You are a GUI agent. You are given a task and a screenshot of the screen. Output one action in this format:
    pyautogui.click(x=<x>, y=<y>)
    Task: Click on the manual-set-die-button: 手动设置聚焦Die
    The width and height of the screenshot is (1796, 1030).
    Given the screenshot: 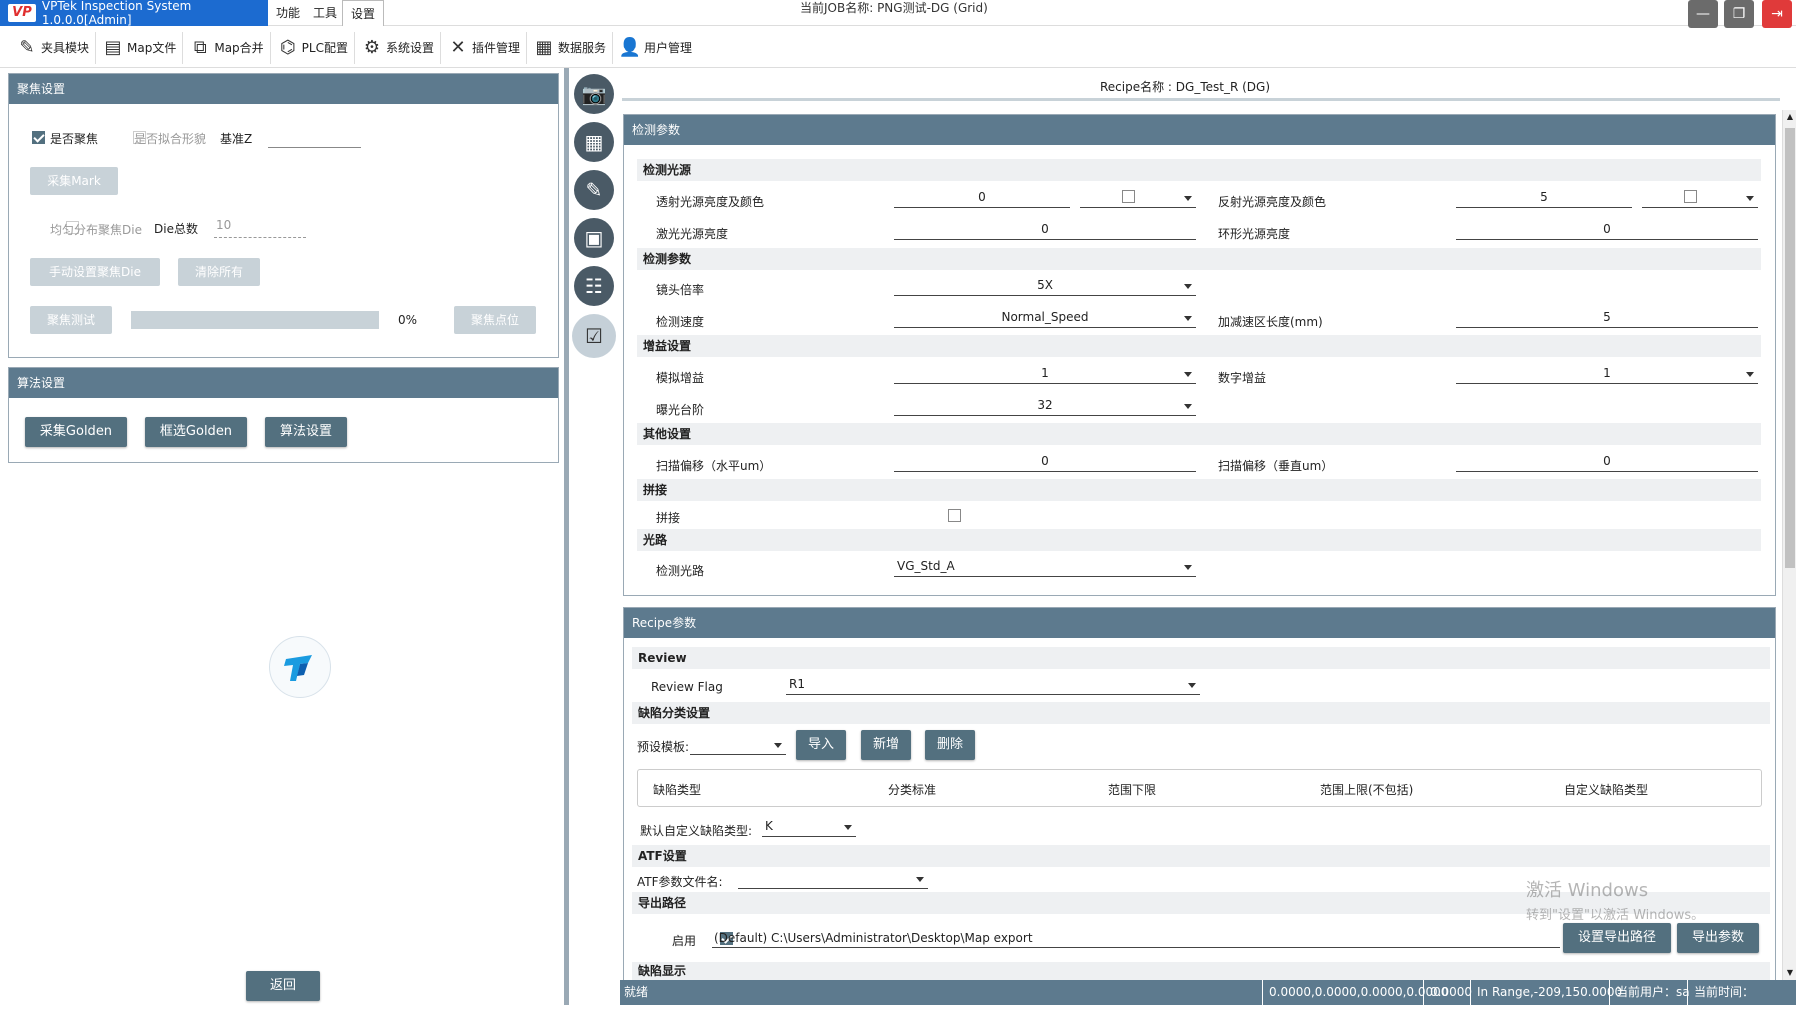 What is the action you would take?
    pyautogui.click(x=95, y=272)
    